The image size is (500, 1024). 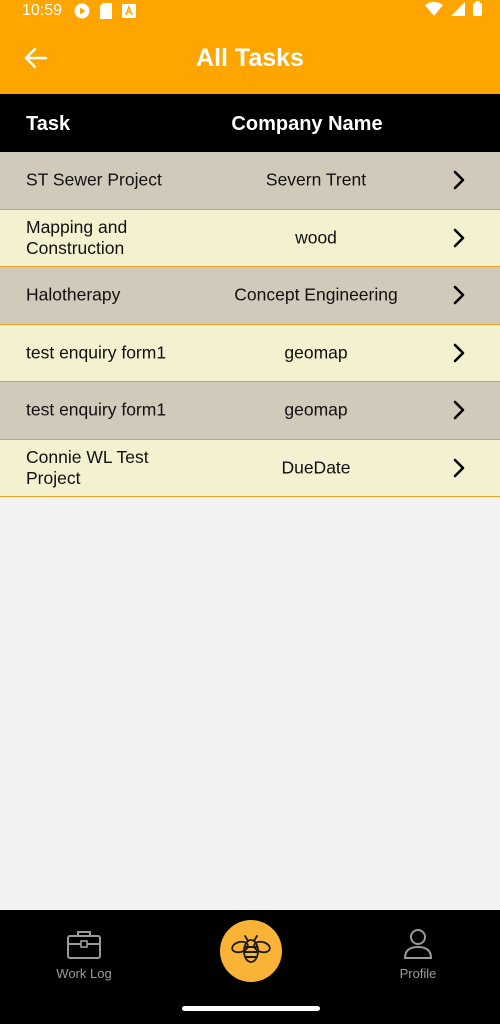 I want to click on play-protect-icon, so click(x=82, y=11).